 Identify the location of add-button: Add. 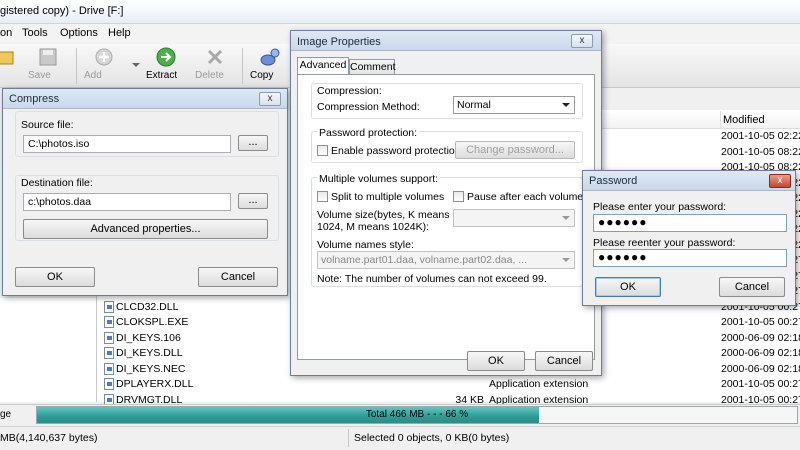
(104, 66).